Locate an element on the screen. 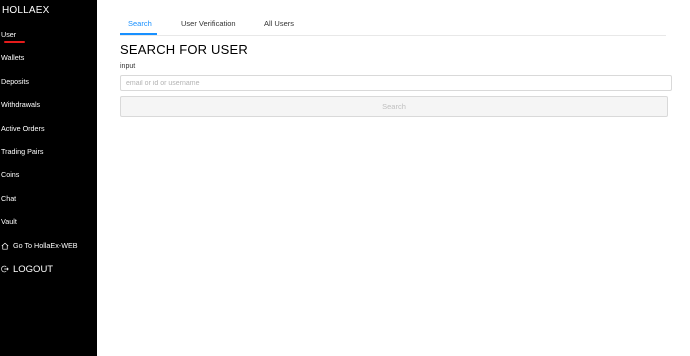  tab-user-verification-label: User Verification is located at coordinates (208, 23).